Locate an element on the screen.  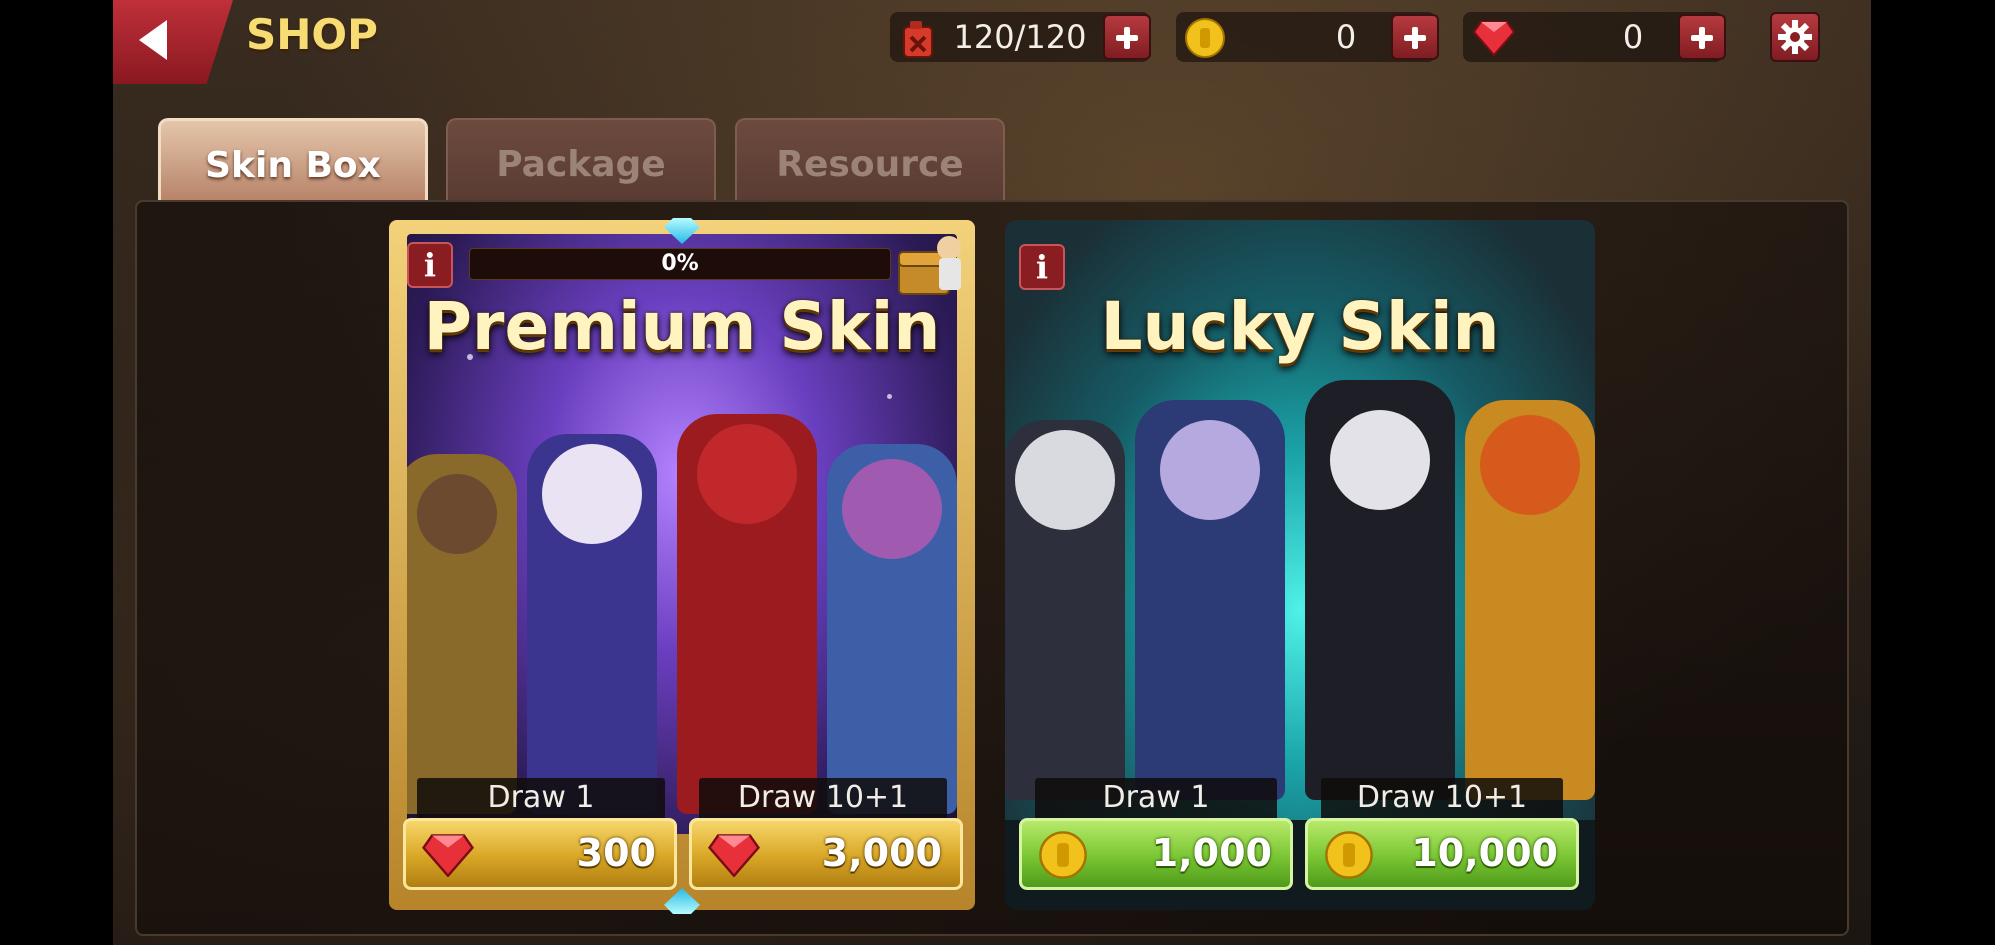
page-title: SHOP is located at coordinates (312, 34).